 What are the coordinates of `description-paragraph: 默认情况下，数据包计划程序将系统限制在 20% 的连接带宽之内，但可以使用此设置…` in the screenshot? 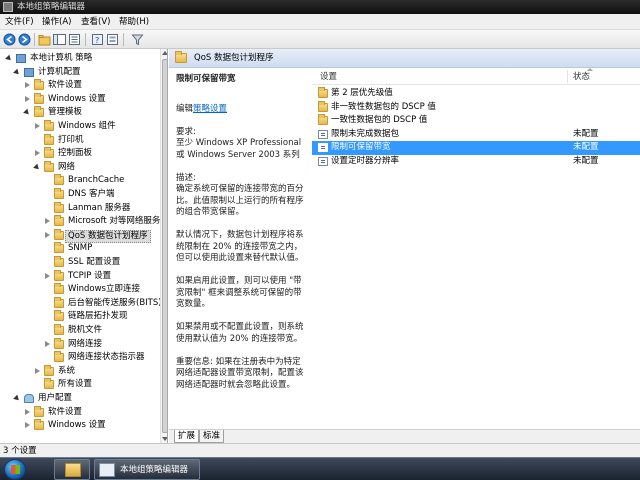 It's located at (240, 246).